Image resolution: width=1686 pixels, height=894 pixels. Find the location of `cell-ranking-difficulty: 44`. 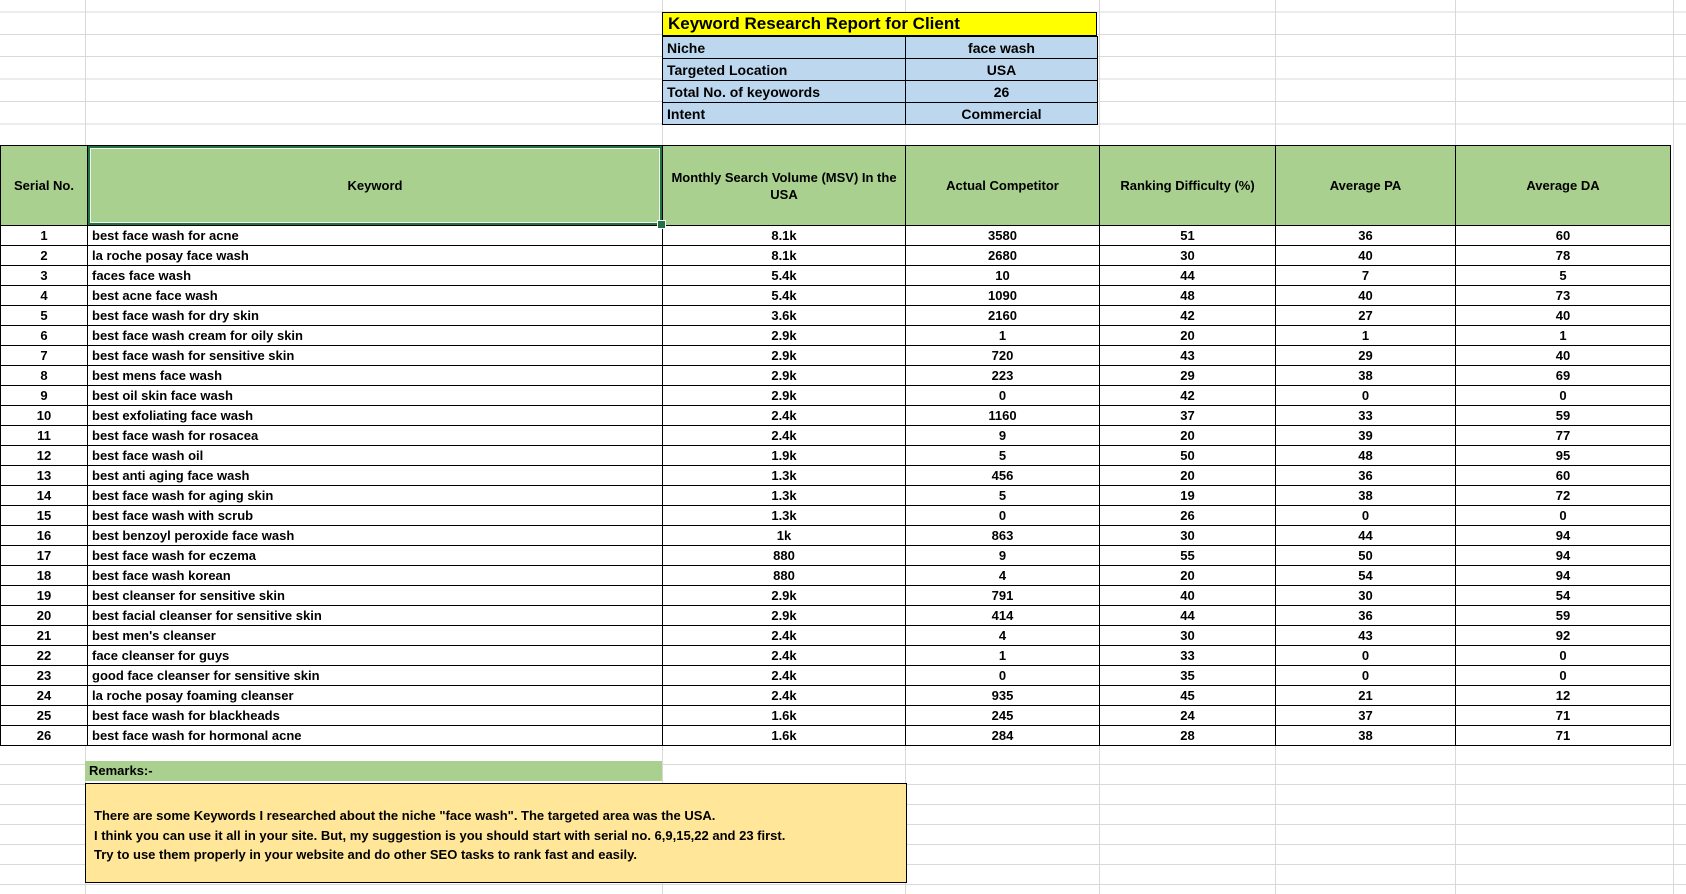

cell-ranking-difficulty: 44 is located at coordinates (1187, 275).